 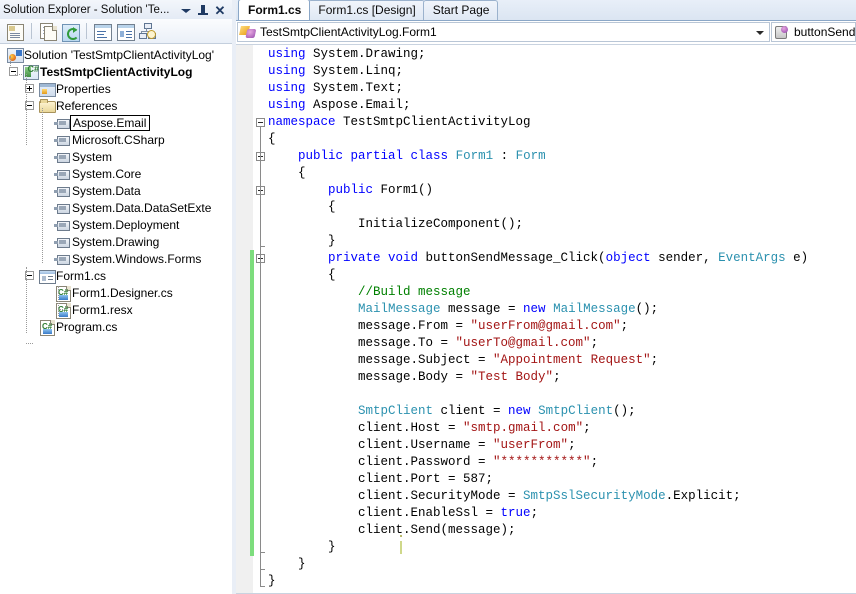 What do you see at coordinates (562, 292) in the screenshot?
I see `code-line: //Build message` at bounding box center [562, 292].